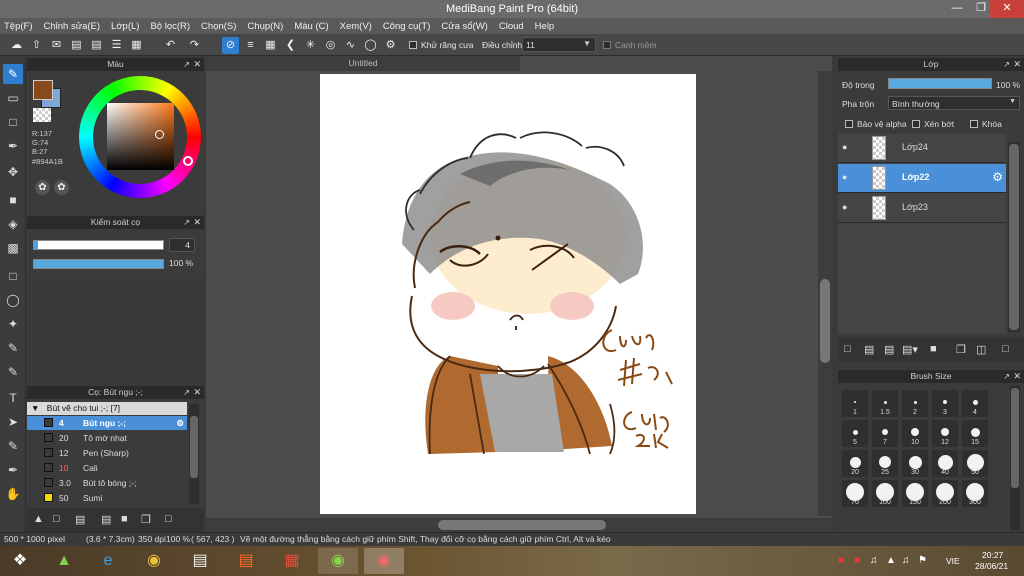 The height and width of the screenshot is (576, 1024). Describe the element at coordinates (1007, 9) in the screenshot. I see `close-button: ✕` at that location.